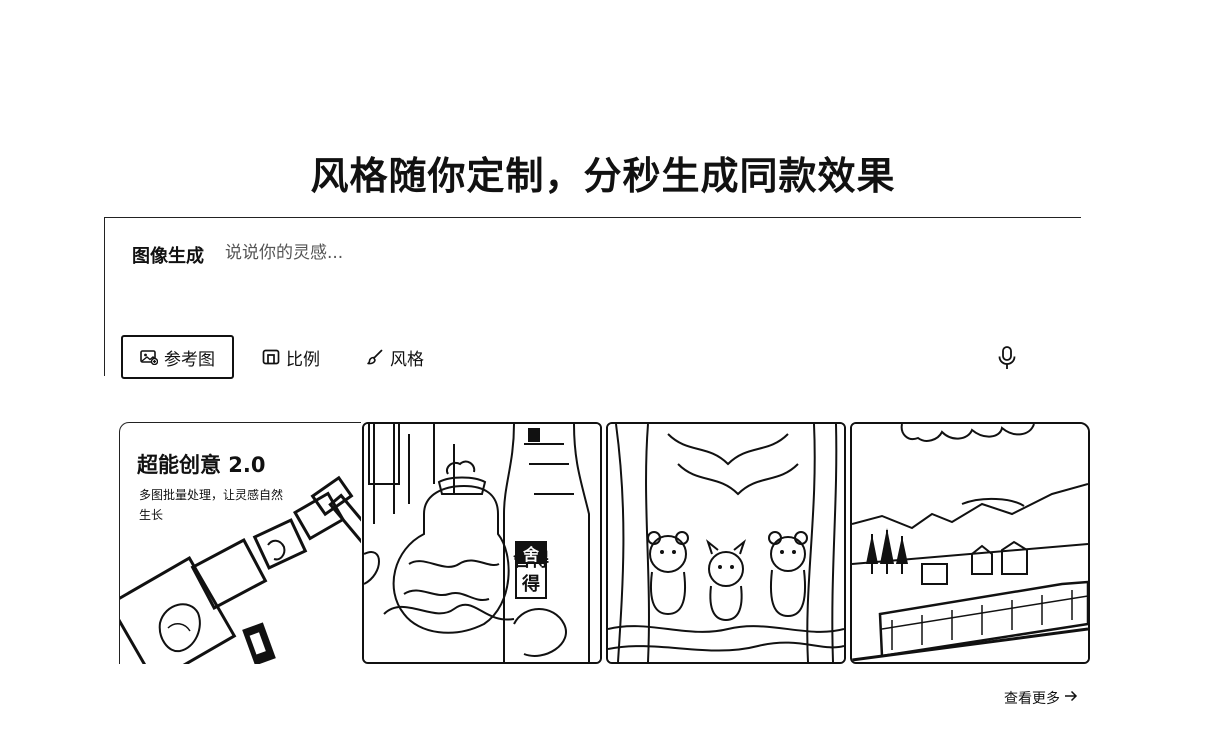  What do you see at coordinates (575, 253) in the screenshot?
I see `prompt-input` at bounding box center [575, 253].